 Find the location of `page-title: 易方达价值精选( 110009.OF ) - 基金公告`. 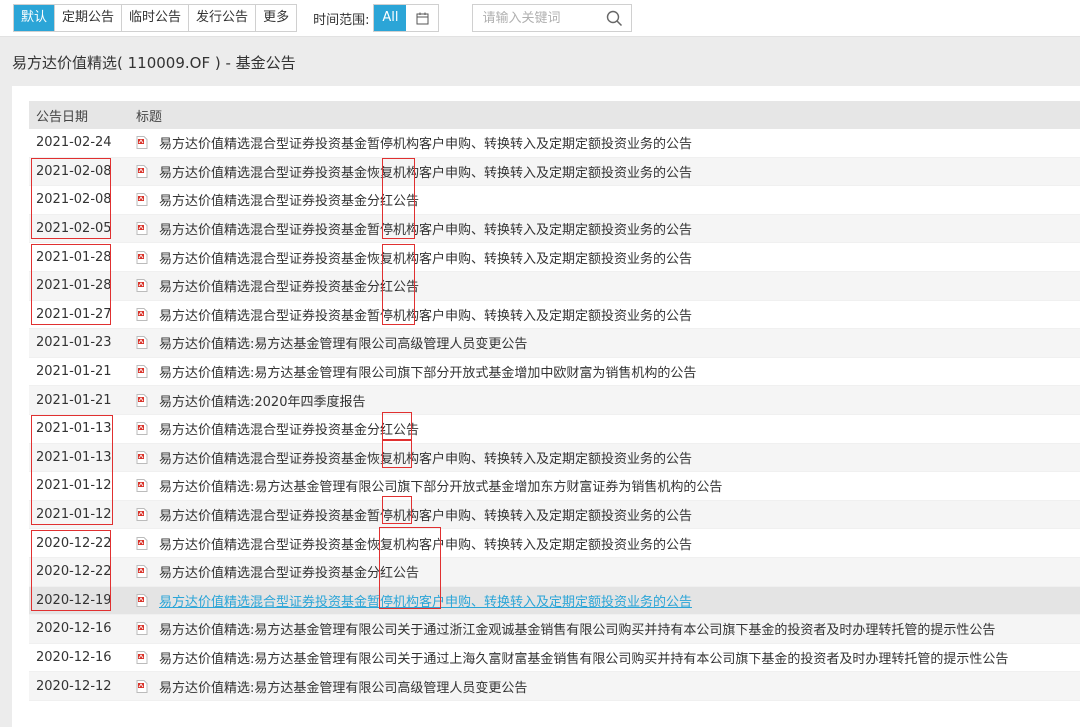

page-title: 易方达价值精选( 110009.OF ) - 基金公告 is located at coordinates (154, 63).